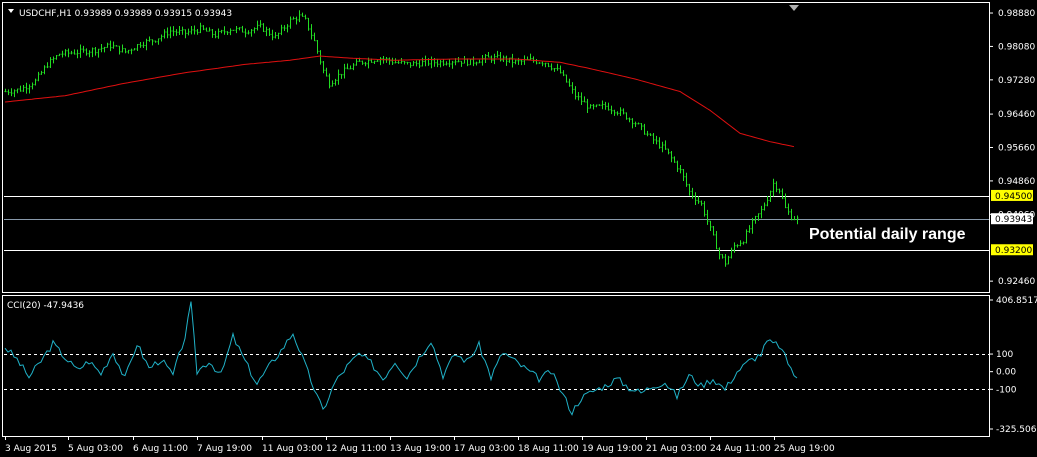 Image resolution: width=1037 pixels, height=457 pixels. What do you see at coordinates (740, 449) in the screenshot?
I see `time-axis-label: 24 Aug 11:00` at bounding box center [740, 449].